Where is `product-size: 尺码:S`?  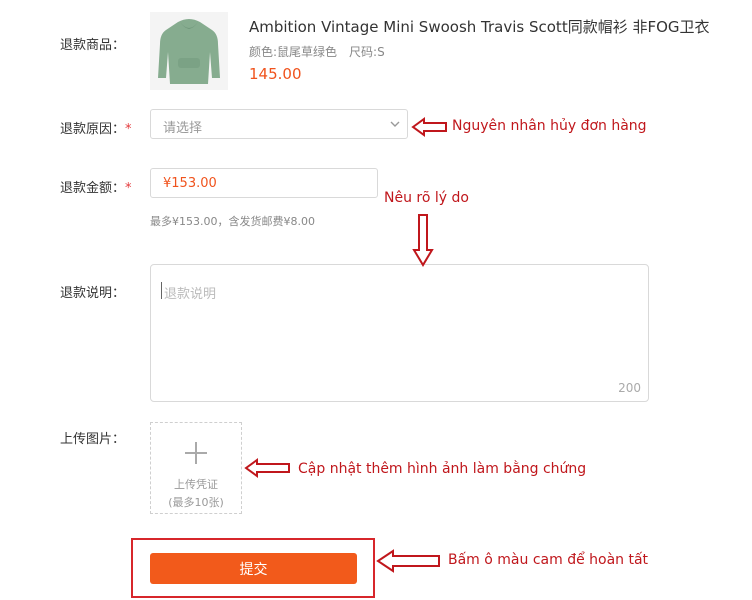 product-size: 尺码:S is located at coordinates (367, 52).